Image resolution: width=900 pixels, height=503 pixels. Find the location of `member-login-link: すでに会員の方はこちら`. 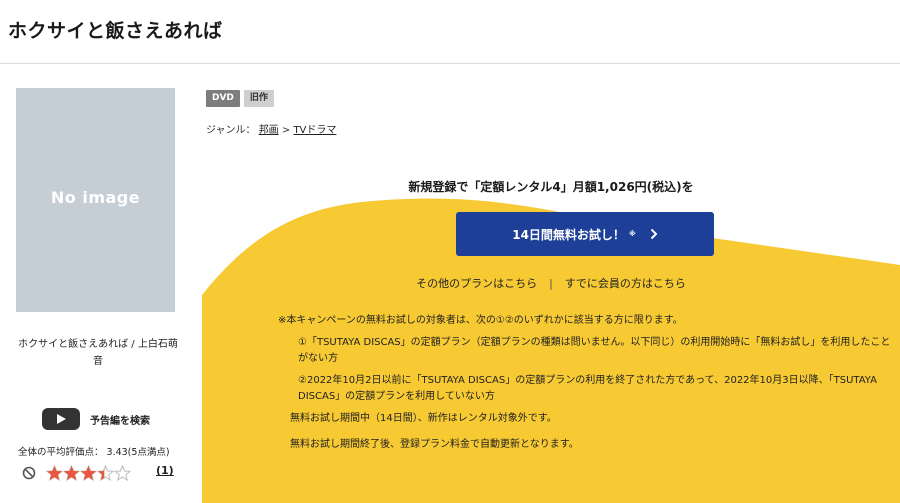

member-login-link: すでに会員の方はこちら is located at coordinates (625, 283).